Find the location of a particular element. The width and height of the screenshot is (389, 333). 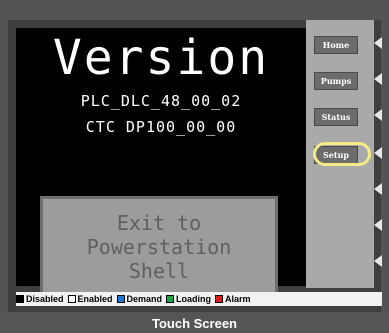

legend-item-alarm: Alarm is located at coordinates (233, 299).